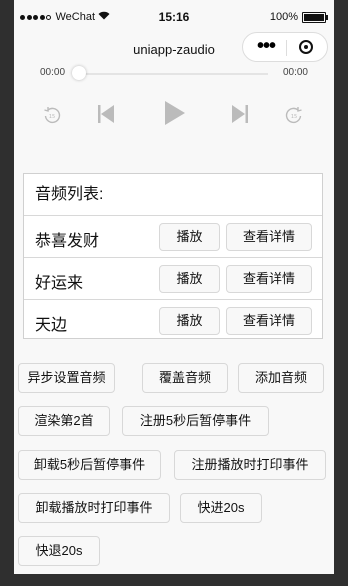 This screenshot has width=348, height=586. What do you see at coordinates (79, 73) in the screenshot?
I see `progress-thumb` at bounding box center [79, 73].